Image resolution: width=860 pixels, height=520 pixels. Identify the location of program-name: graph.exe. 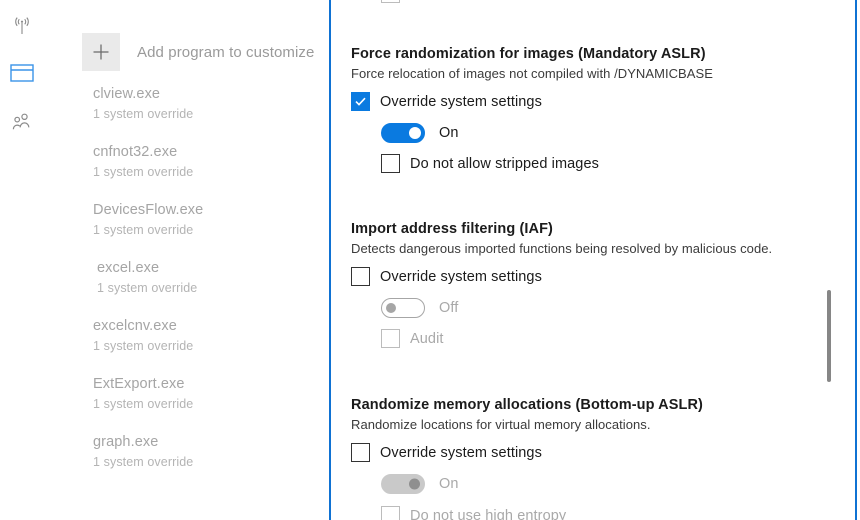
(126, 442).